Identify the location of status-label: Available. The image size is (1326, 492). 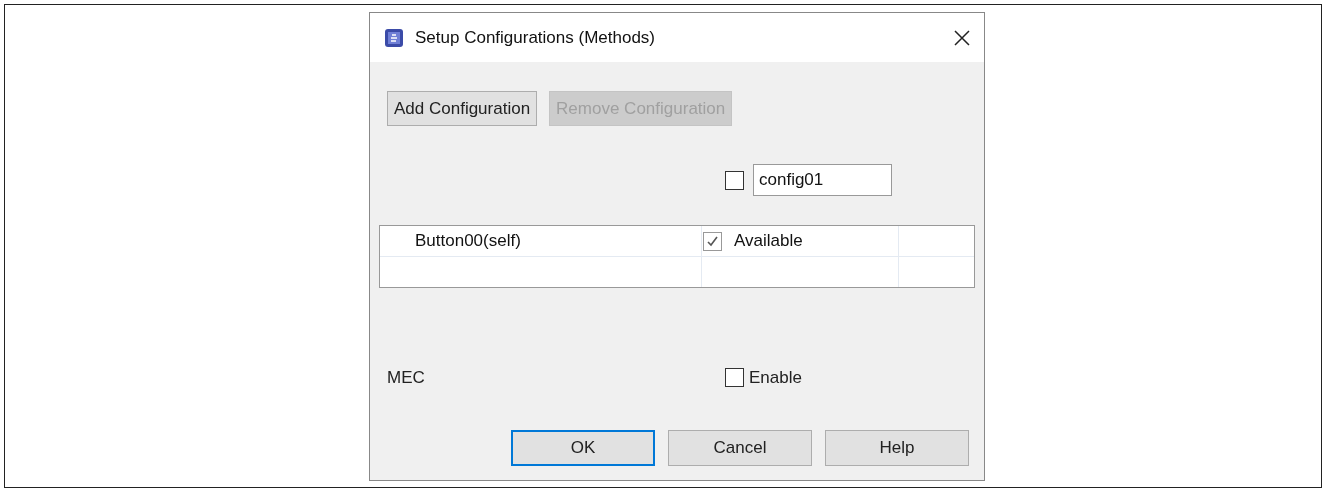
(768, 241).